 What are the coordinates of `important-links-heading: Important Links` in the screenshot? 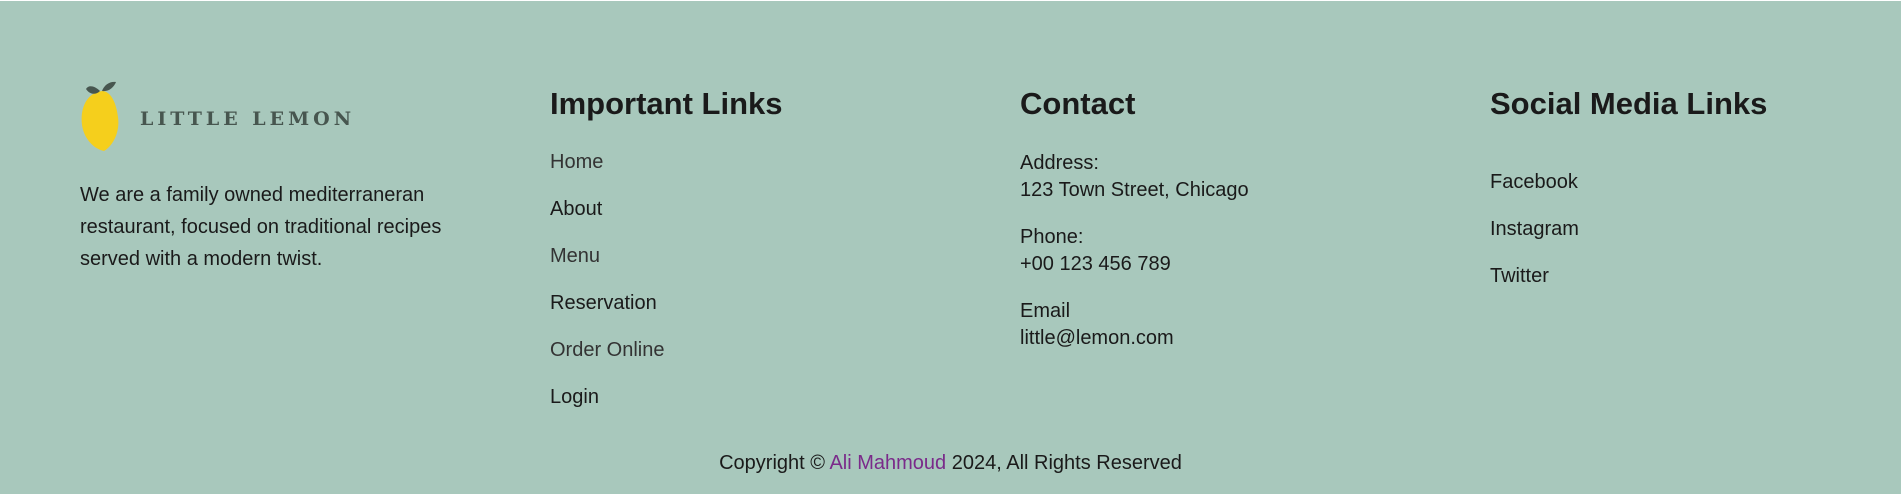 It's located at (666, 103).